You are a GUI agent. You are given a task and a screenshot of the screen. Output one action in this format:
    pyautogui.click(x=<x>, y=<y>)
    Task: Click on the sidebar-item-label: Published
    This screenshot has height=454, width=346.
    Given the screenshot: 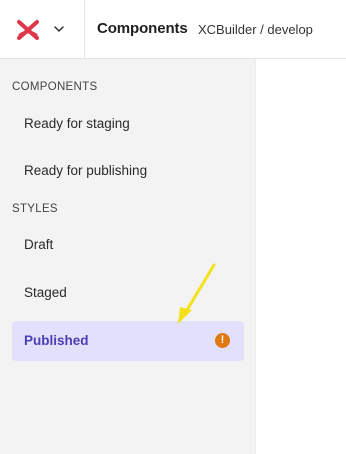 What is the action you would take?
    pyautogui.click(x=56, y=340)
    